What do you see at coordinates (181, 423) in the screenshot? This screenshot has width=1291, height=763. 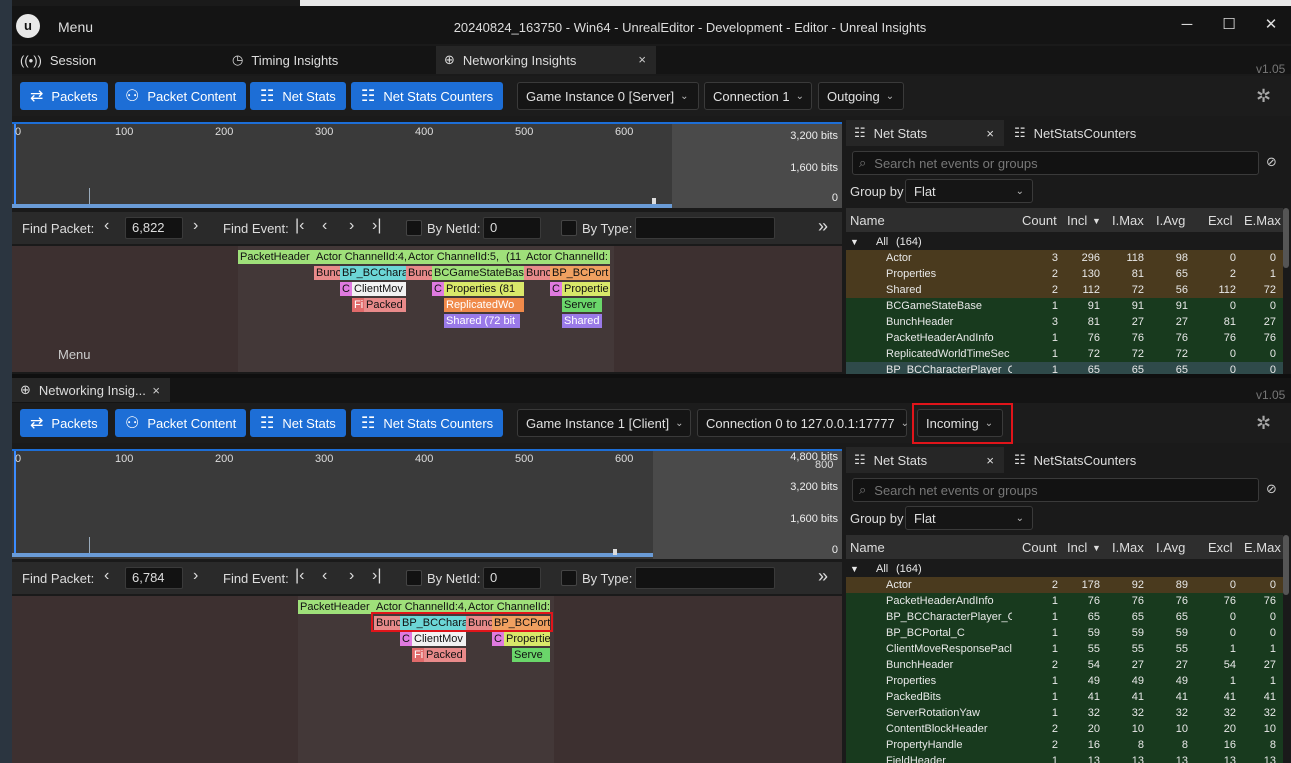 I see `packet-content-button: ⚇ Packet Content` at bounding box center [181, 423].